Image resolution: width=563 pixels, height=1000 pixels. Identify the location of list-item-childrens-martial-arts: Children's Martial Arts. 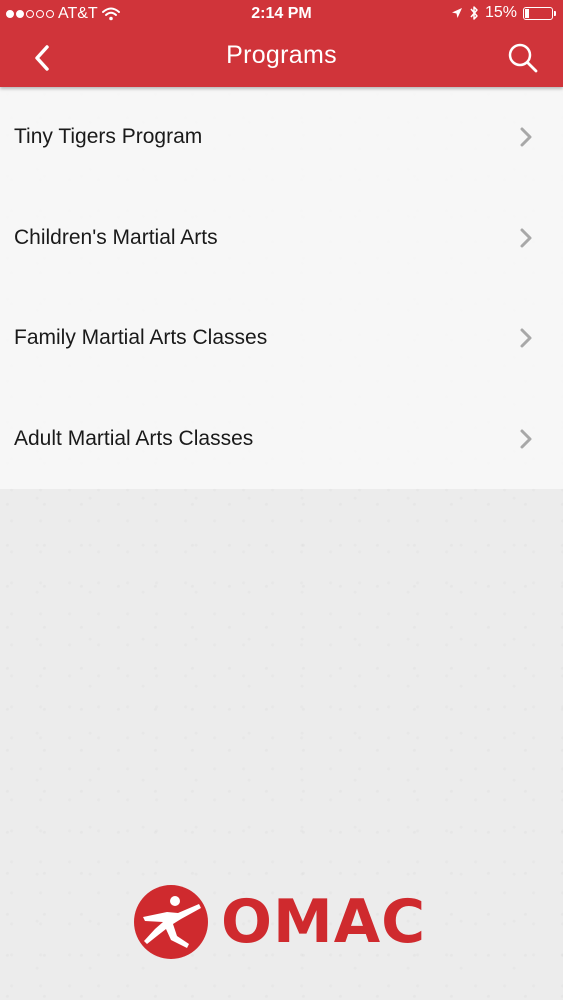
(281, 238).